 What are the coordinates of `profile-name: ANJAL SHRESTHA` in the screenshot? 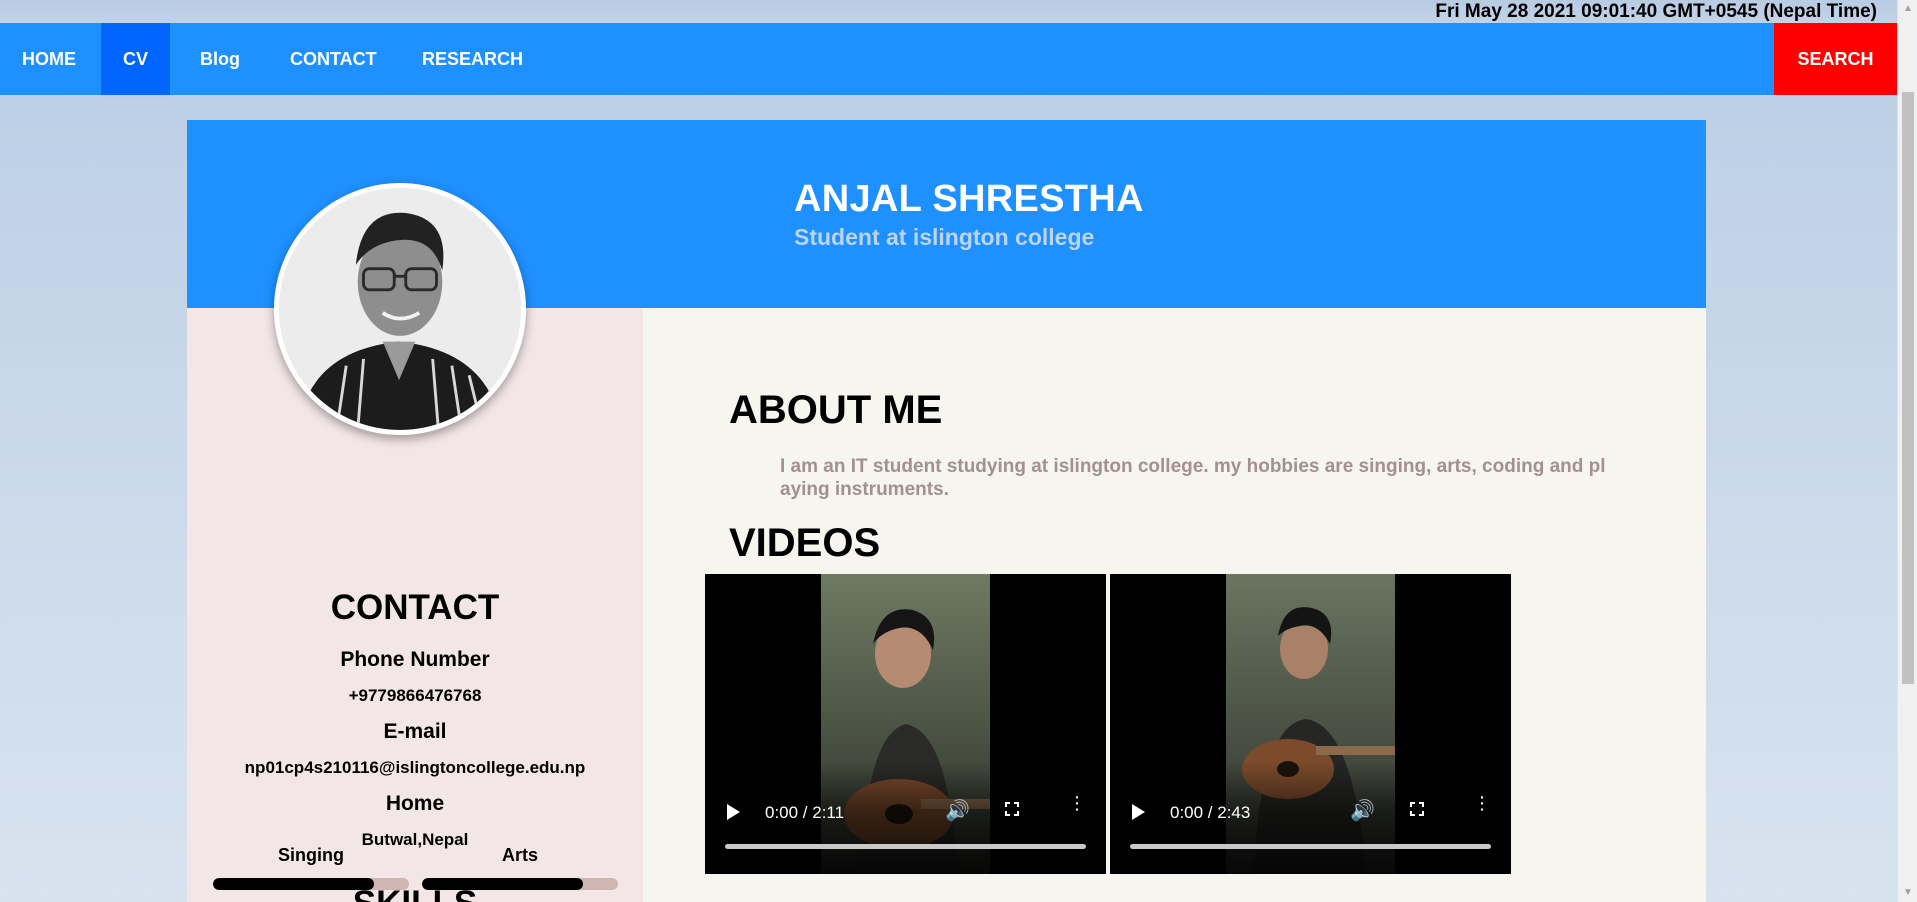 It's located at (969, 199).